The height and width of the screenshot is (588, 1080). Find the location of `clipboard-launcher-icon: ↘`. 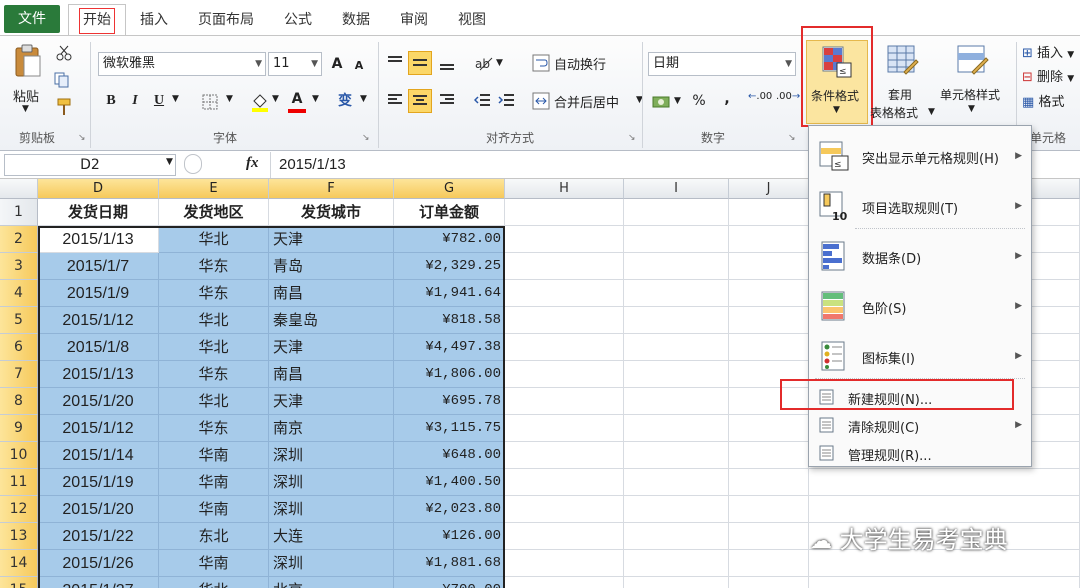

clipboard-launcher-icon: ↘ is located at coordinates (82, 138).